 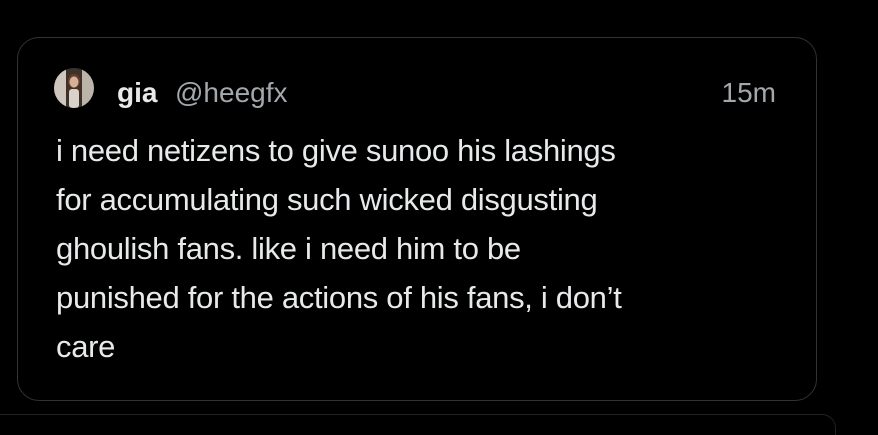 What do you see at coordinates (749, 93) in the screenshot?
I see `timestamp: 15m` at bounding box center [749, 93].